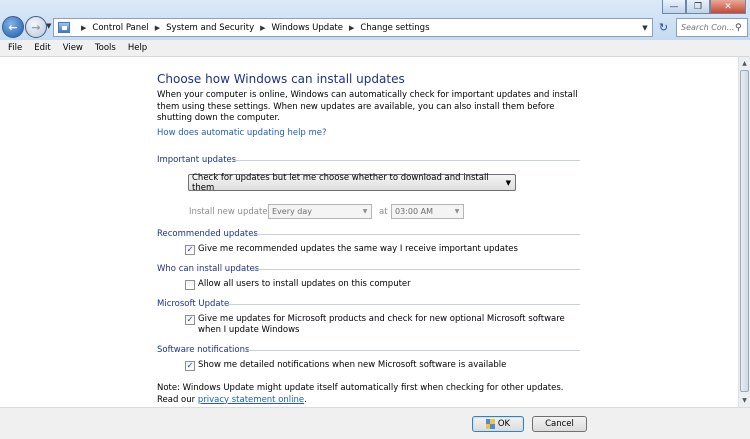  What do you see at coordinates (320, 211) in the screenshot?
I see `install-frequency-select: Every day ▼` at bounding box center [320, 211].